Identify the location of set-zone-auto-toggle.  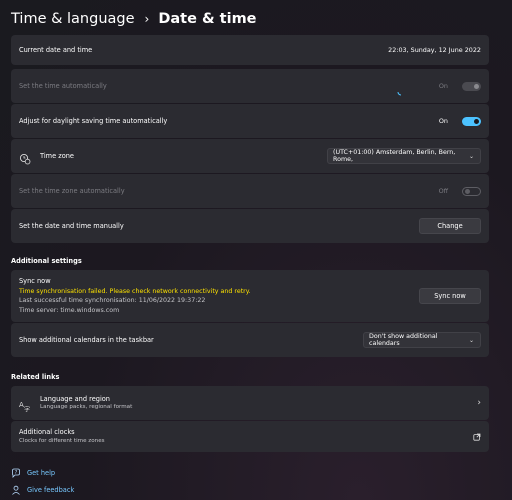
(471, 191).